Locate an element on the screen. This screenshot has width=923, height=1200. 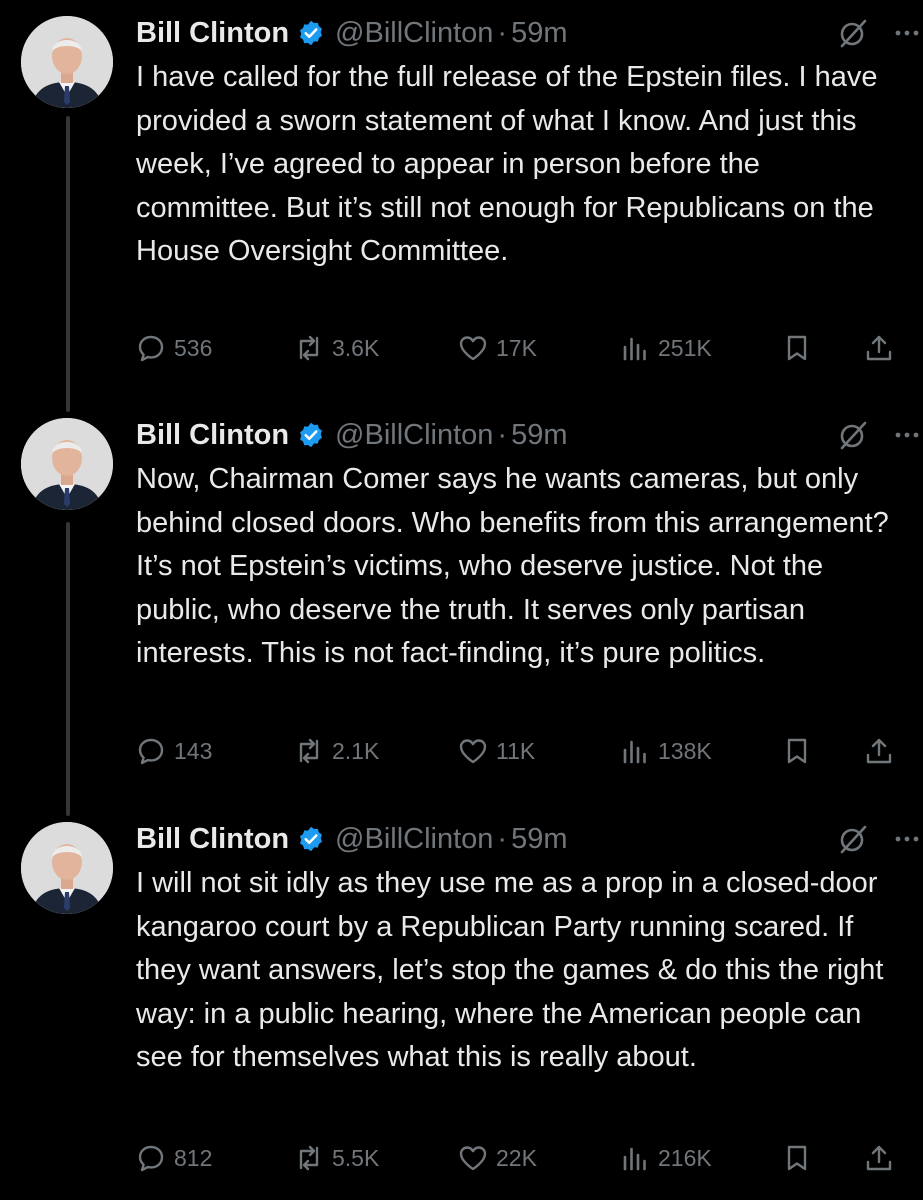
like-count: 22K is located at coordinates (516, 1157).